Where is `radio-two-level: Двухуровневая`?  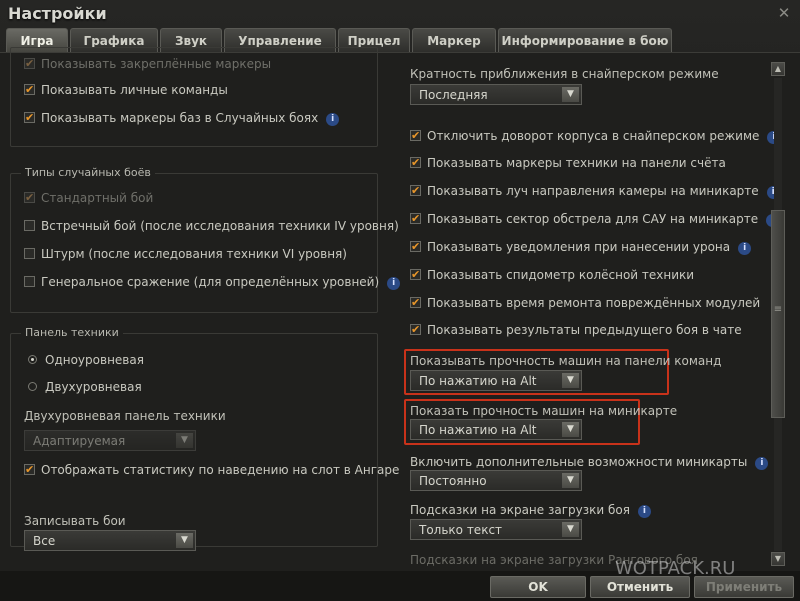 radio-two-level: Двухуровневая is located at coordinates (85, 387).